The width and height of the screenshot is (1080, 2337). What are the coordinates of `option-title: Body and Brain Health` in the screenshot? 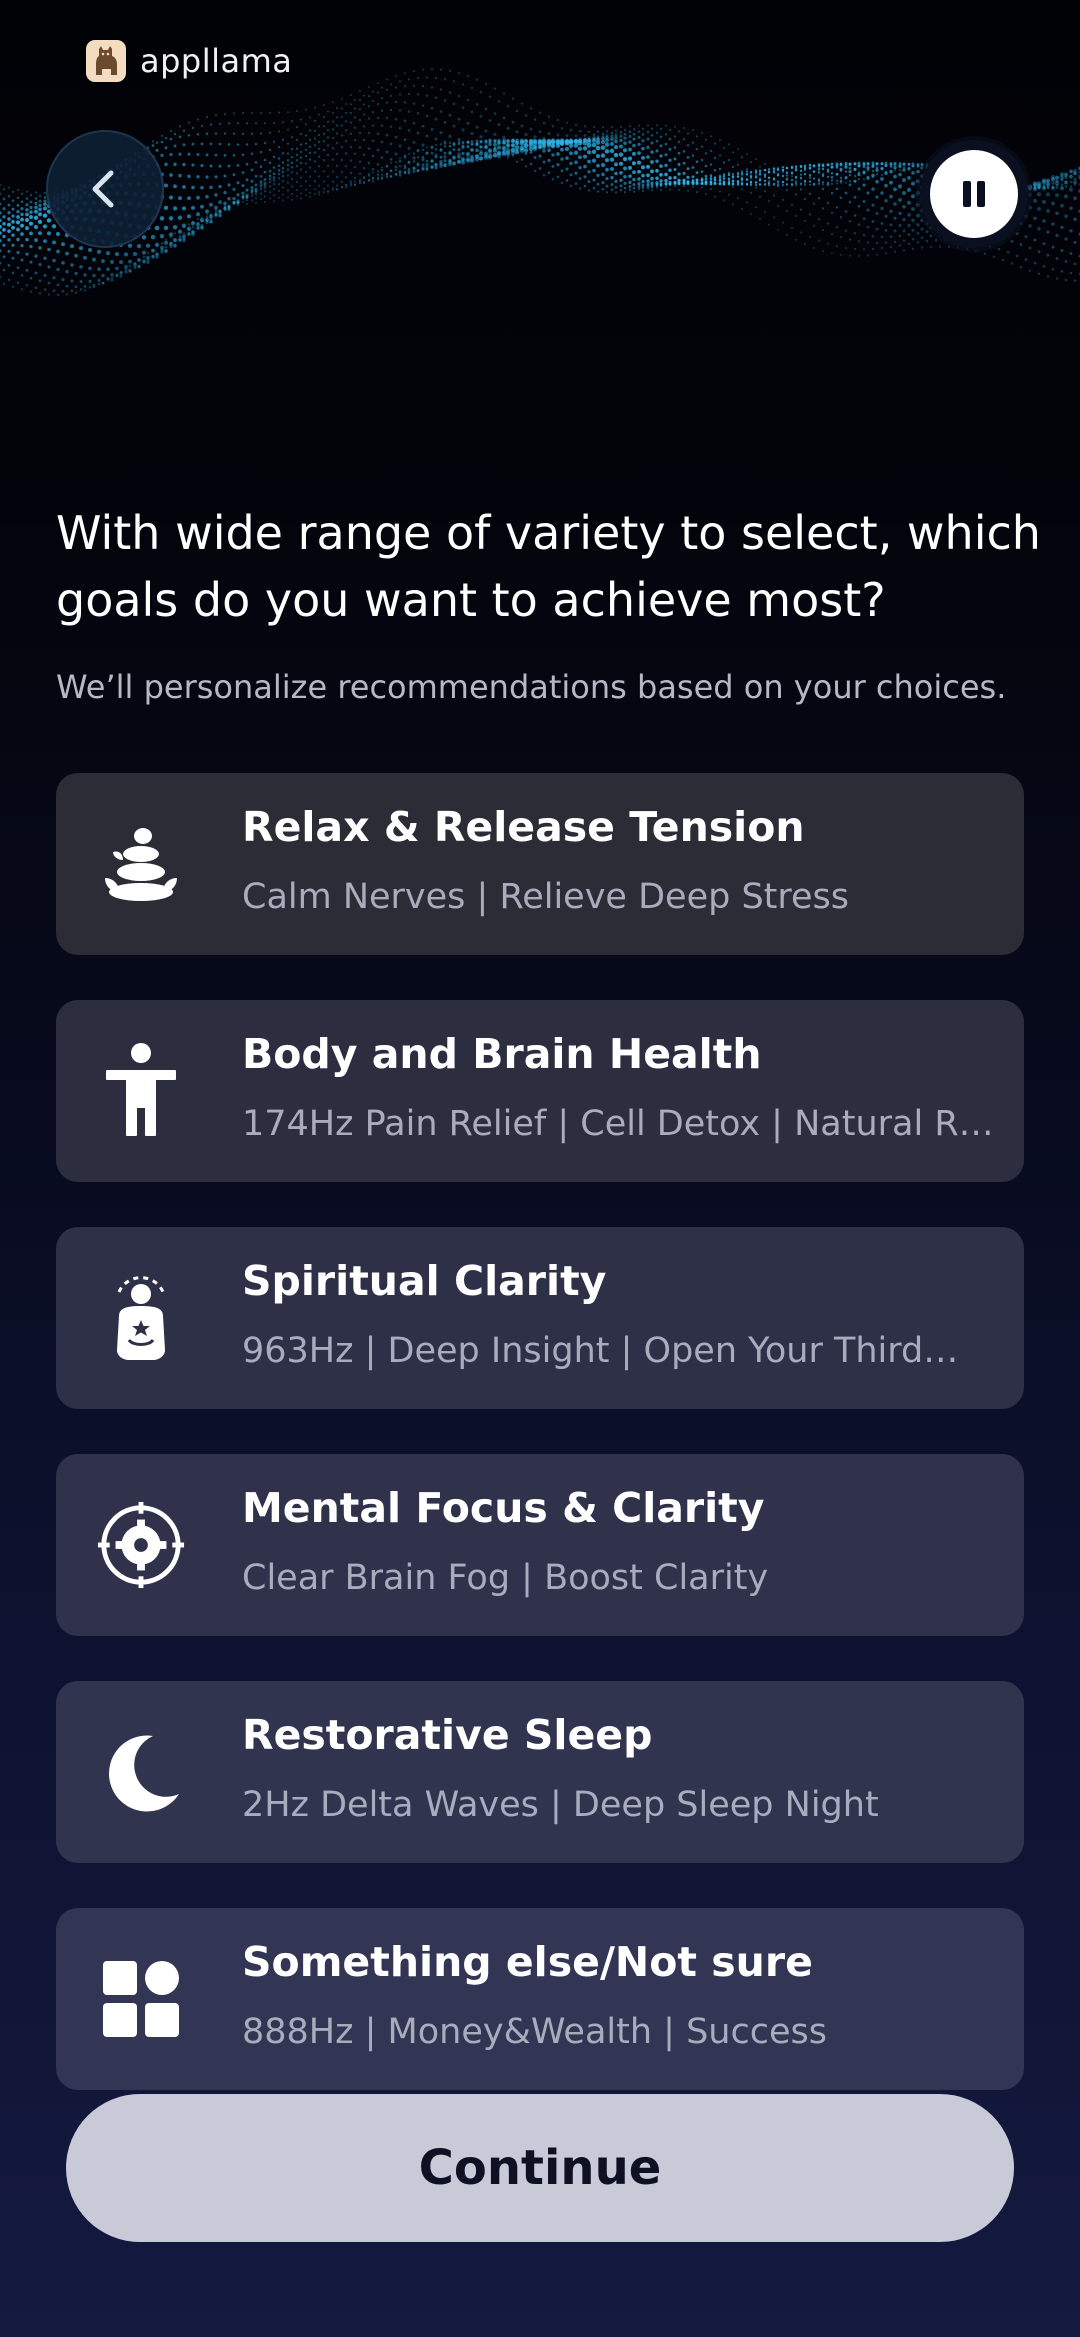 It's located at (502, 1054).